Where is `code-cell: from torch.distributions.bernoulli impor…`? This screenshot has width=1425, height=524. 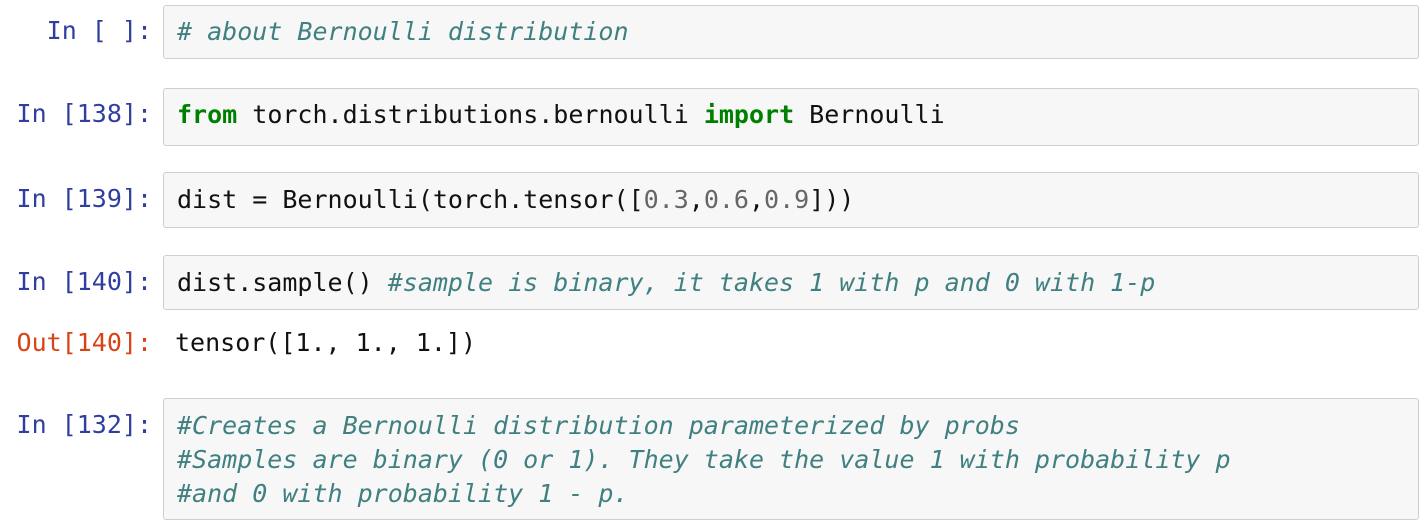
code-cell: from torch.distributions.bernoulli impor… is located at coordinates (791, 117).